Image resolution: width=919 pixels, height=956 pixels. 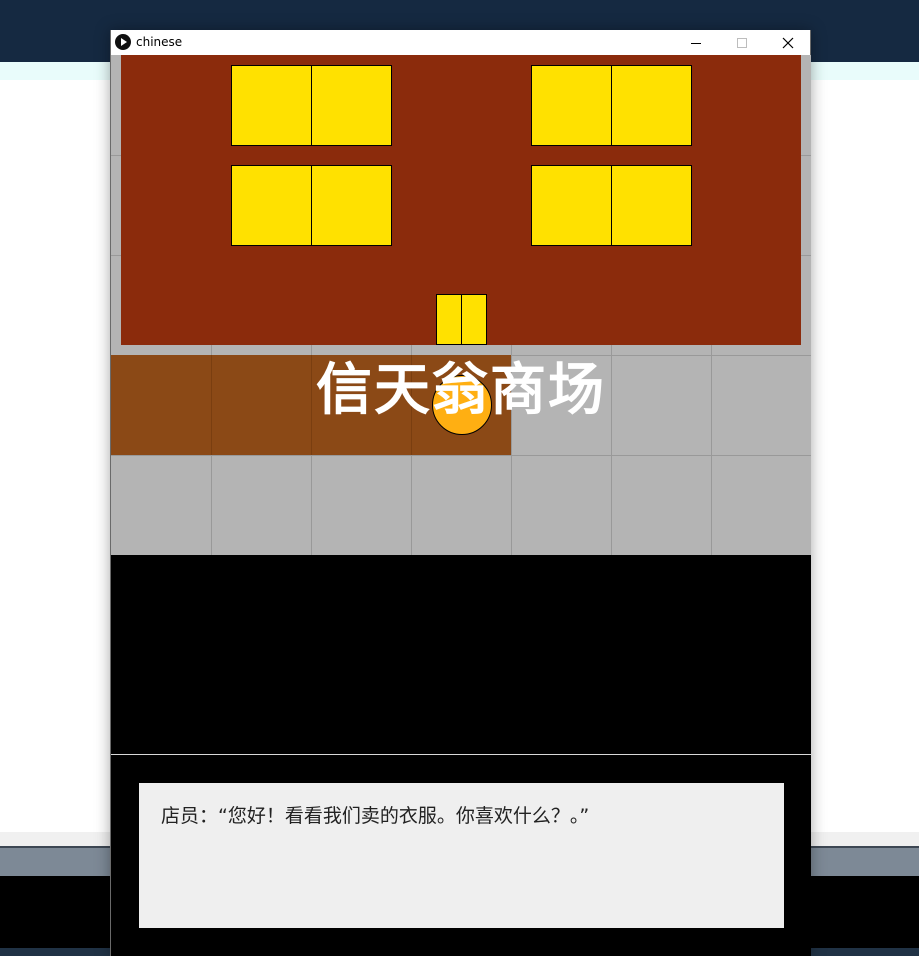 I want to click on minimize-icon, so click(x=696, y=43).